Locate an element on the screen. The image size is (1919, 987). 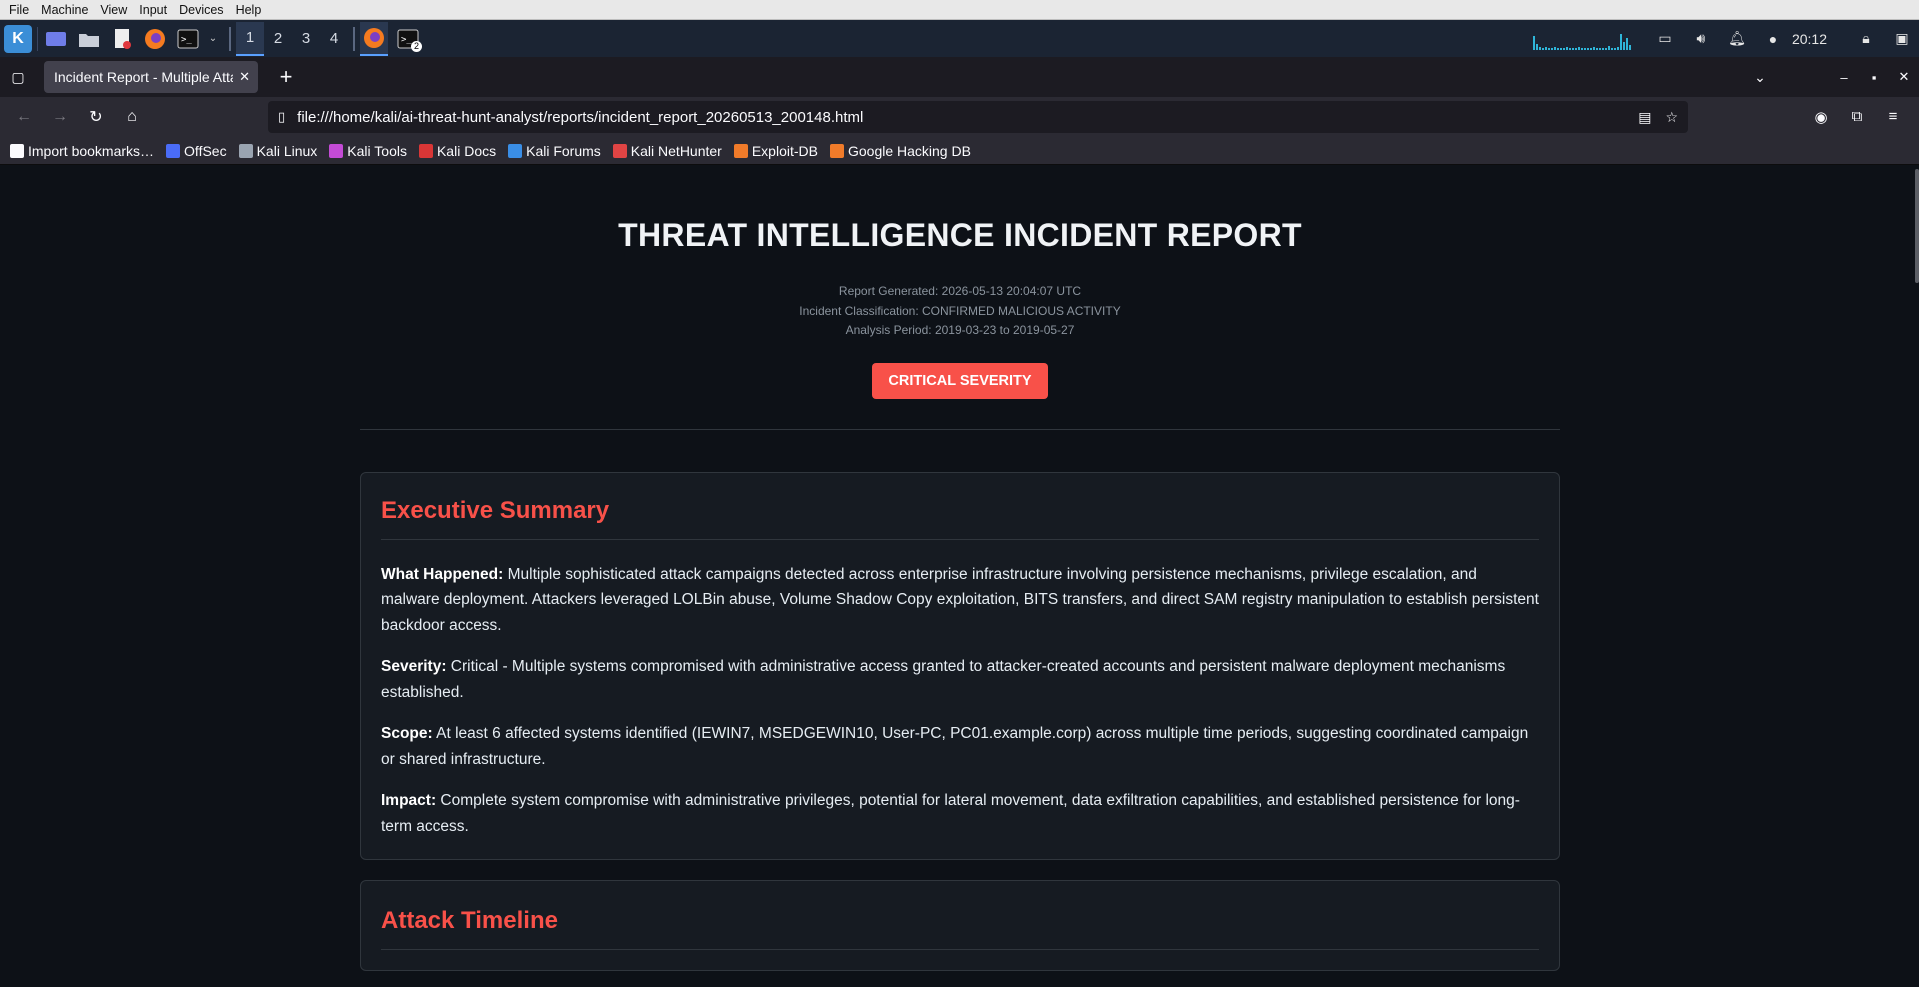
volume-icon: 🔊︎ is located at coordinates (1701, 39).